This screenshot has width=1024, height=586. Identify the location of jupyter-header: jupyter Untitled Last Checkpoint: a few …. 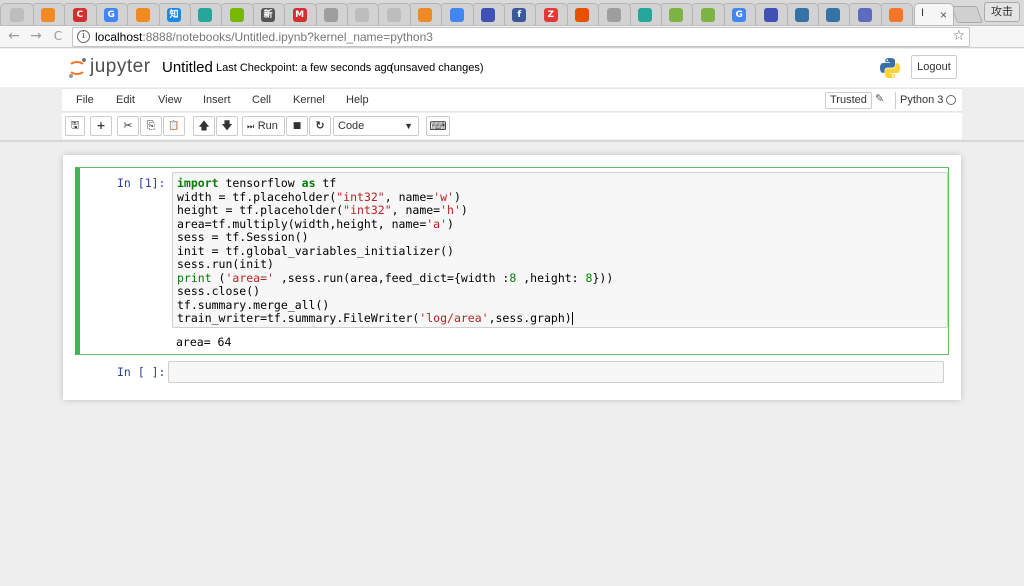
(512, 68).